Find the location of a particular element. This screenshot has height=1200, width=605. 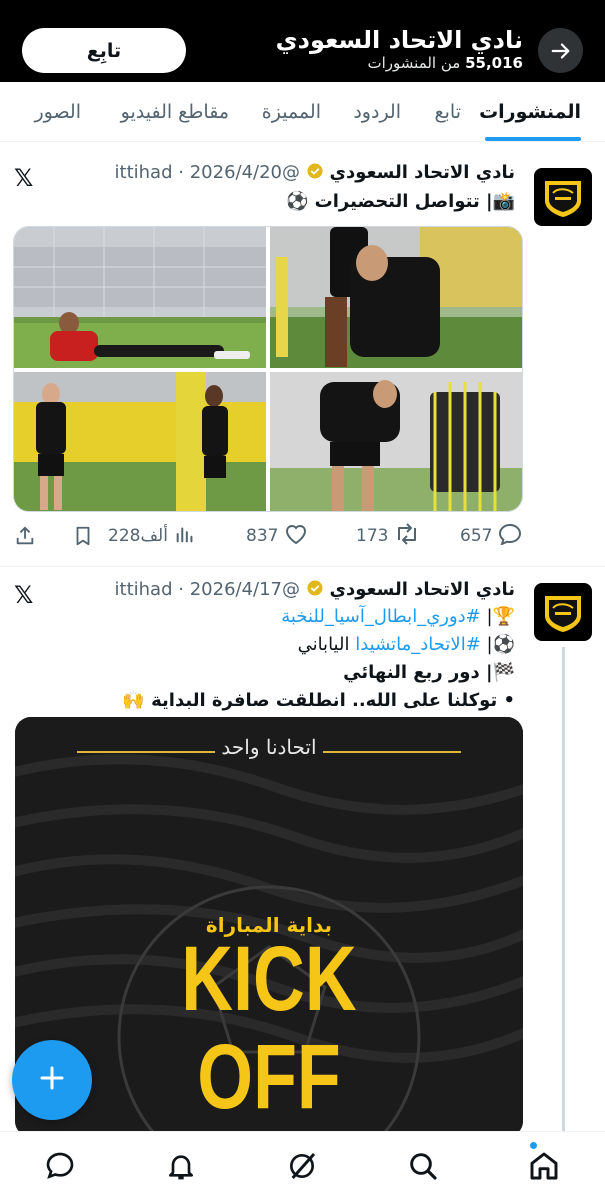

posts-count: 55,016 من المنشورات is located at coordinates (446, 63).